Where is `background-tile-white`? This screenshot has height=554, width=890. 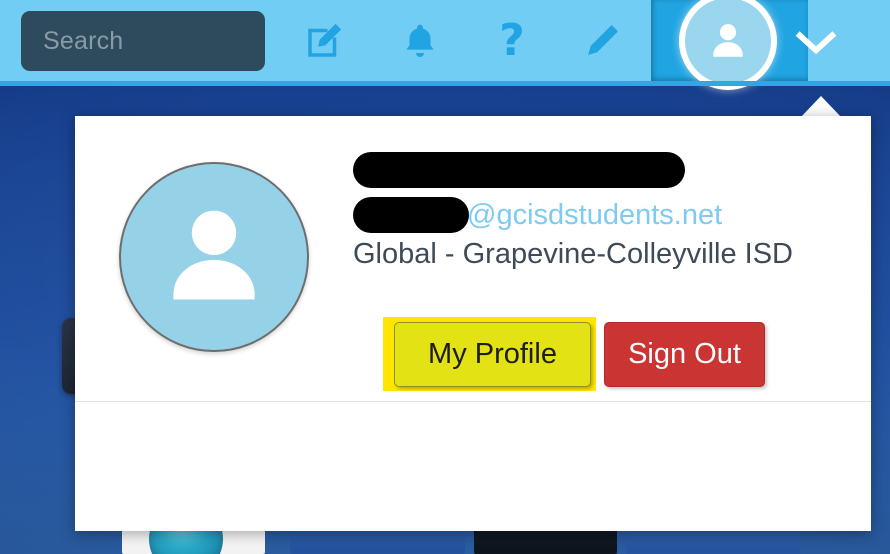
background-tile-white is located at coordinates (193, 541).